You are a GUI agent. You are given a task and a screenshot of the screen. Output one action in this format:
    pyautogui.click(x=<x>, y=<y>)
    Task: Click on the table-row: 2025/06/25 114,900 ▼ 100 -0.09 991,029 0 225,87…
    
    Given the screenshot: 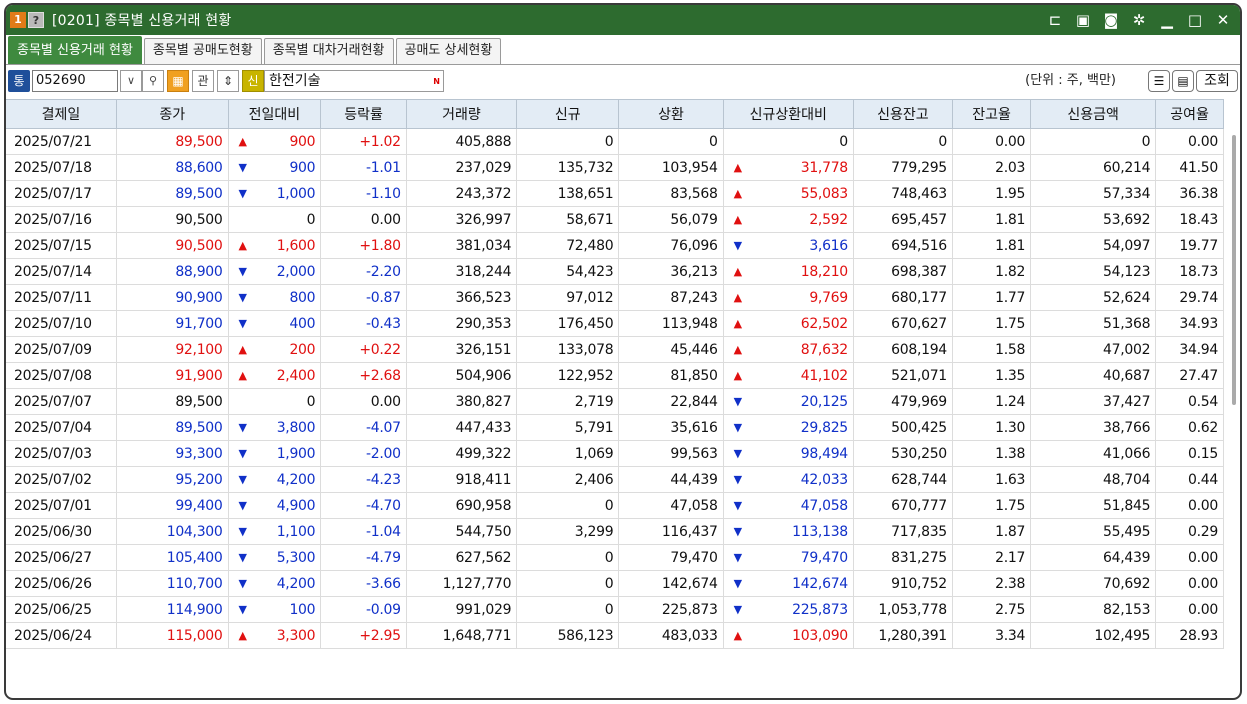 What is the action you would take?
    pyautogui.click(x=615, y=609)
    